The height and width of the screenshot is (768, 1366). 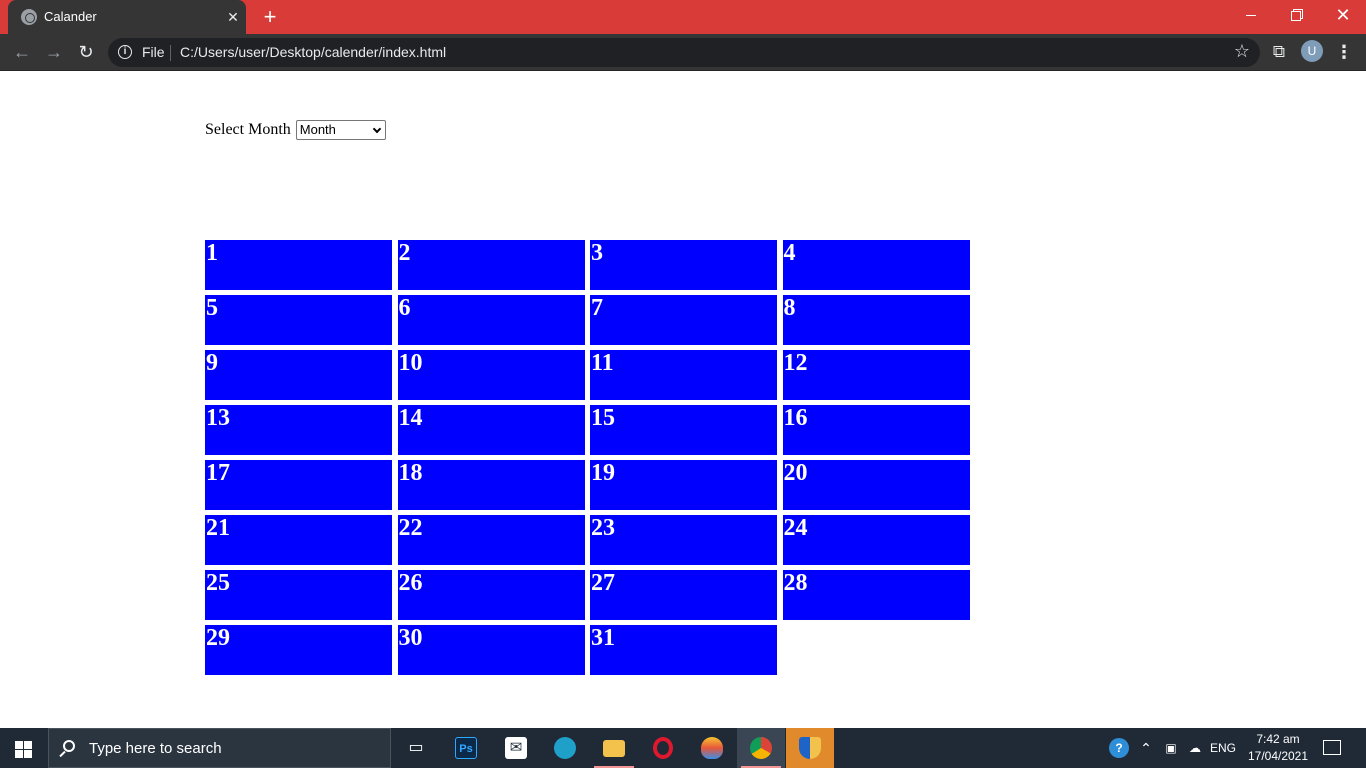 What do you see at coordinates (416, 748) in the screenshot?
I see `task-view-icon: ▭` at bounding box center [416, 748].